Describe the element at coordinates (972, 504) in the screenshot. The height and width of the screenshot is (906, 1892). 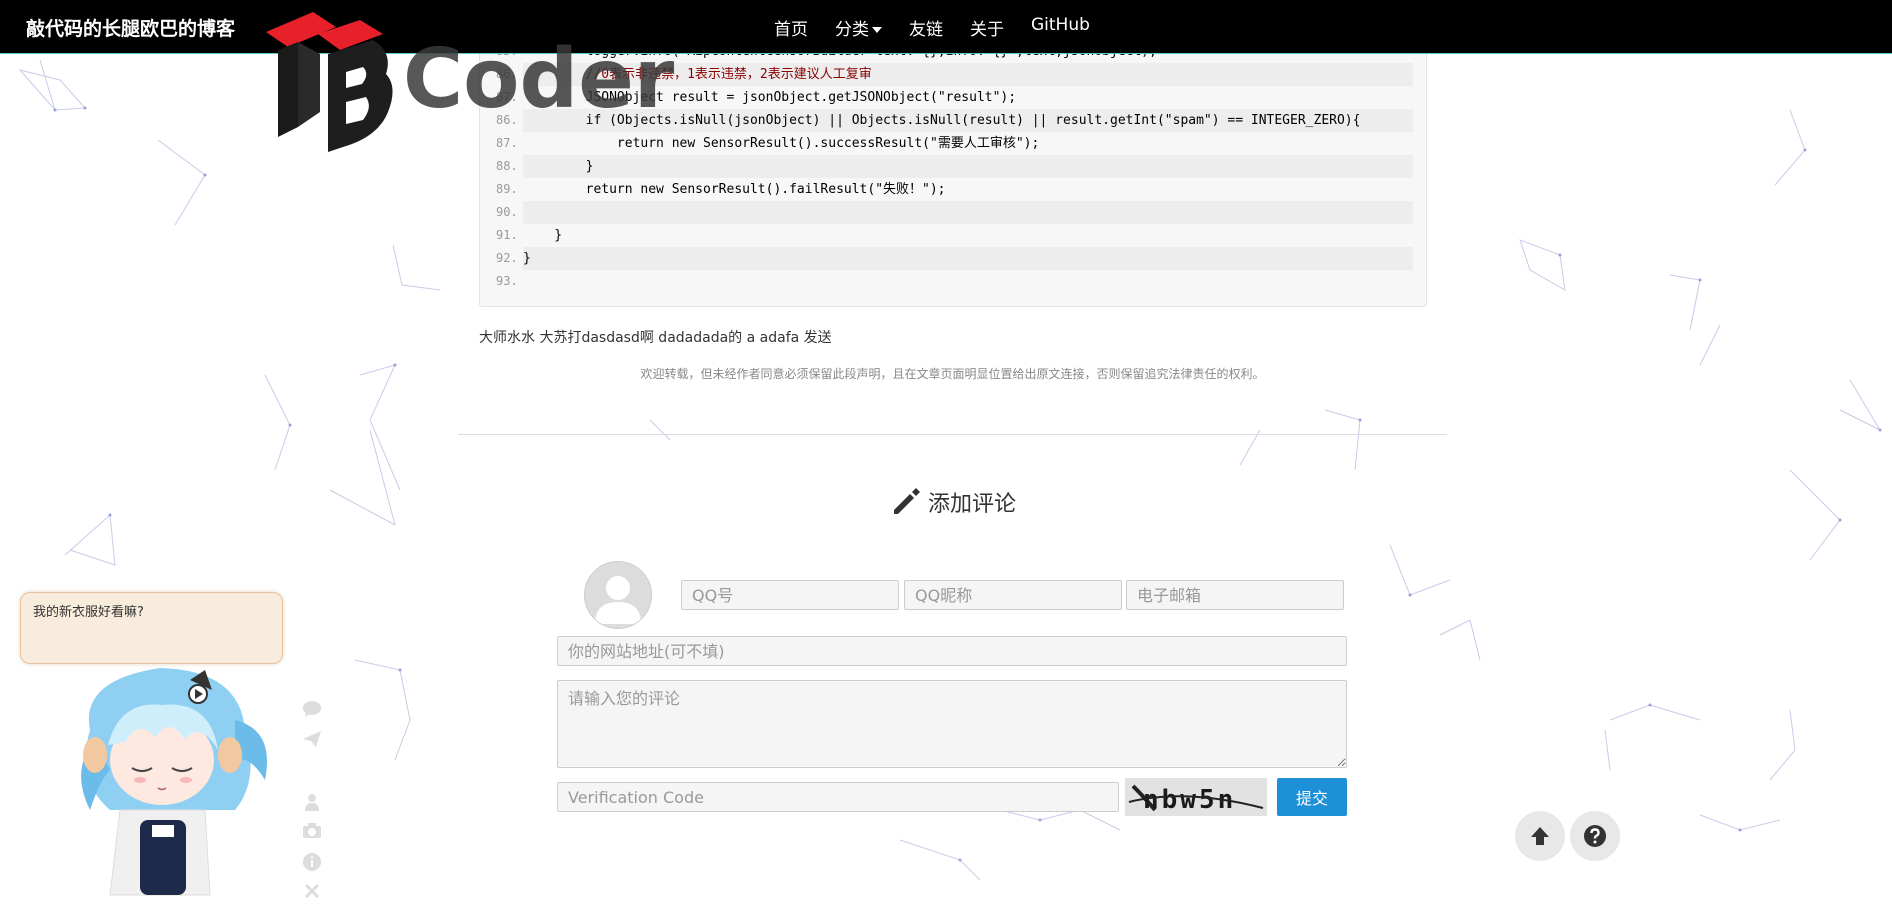
I see `comment-title-text: 添加评论` at that location.